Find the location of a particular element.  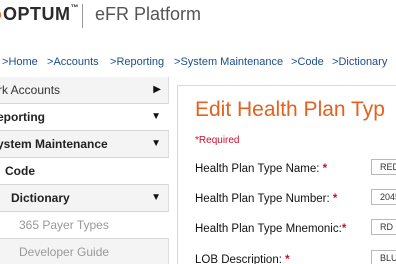

sidebar-item-system-maintenance: ystem Maintenance ▼ is located at coordinates (84, 144).